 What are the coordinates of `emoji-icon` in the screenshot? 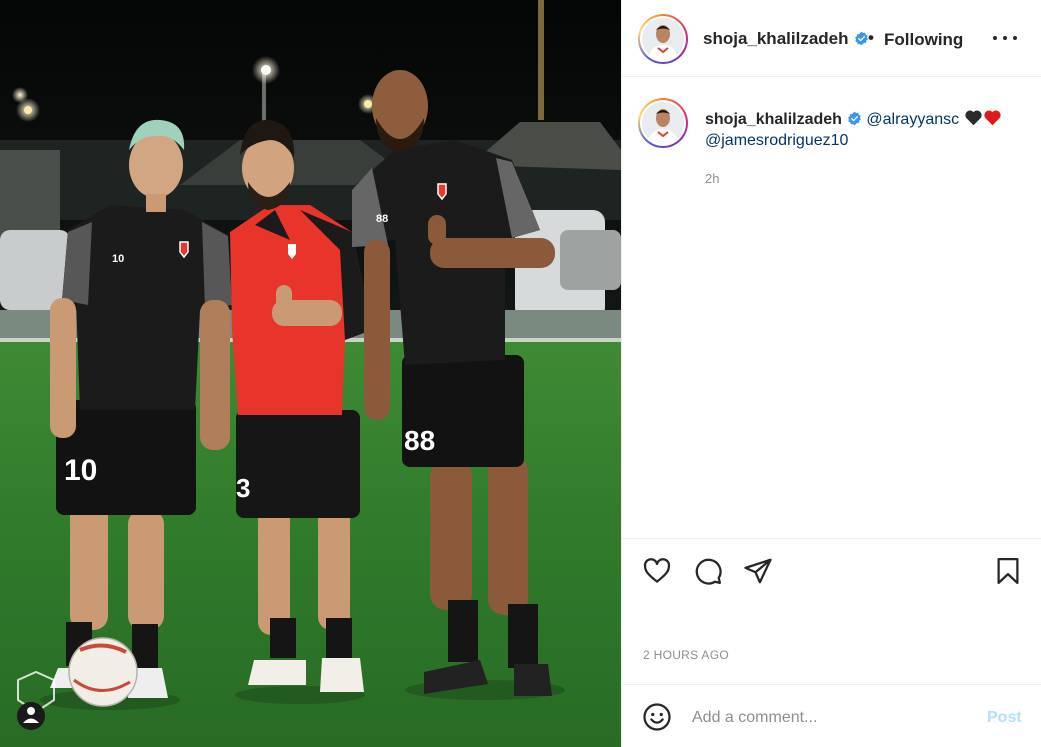 It's located at (657, 717).